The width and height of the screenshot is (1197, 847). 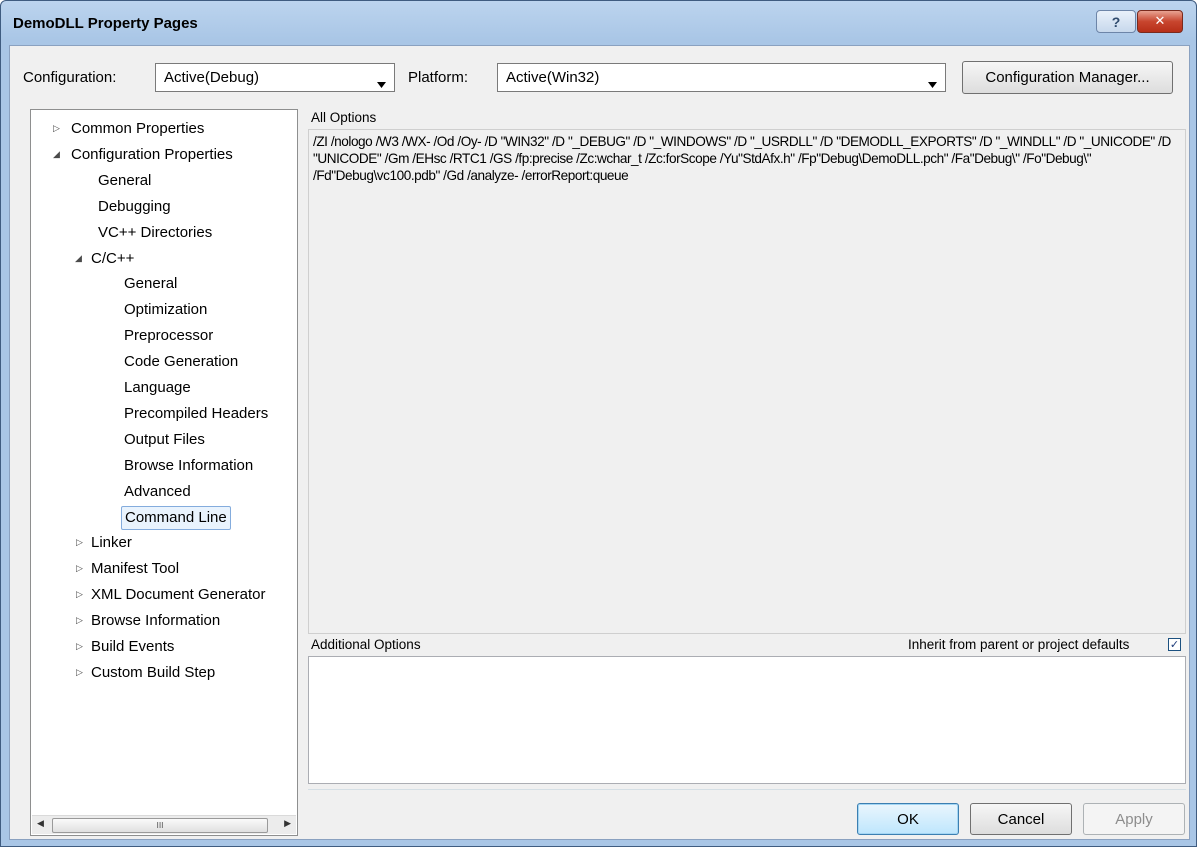 I want to click on close-button: ✕, so click(x=1160, y=21).